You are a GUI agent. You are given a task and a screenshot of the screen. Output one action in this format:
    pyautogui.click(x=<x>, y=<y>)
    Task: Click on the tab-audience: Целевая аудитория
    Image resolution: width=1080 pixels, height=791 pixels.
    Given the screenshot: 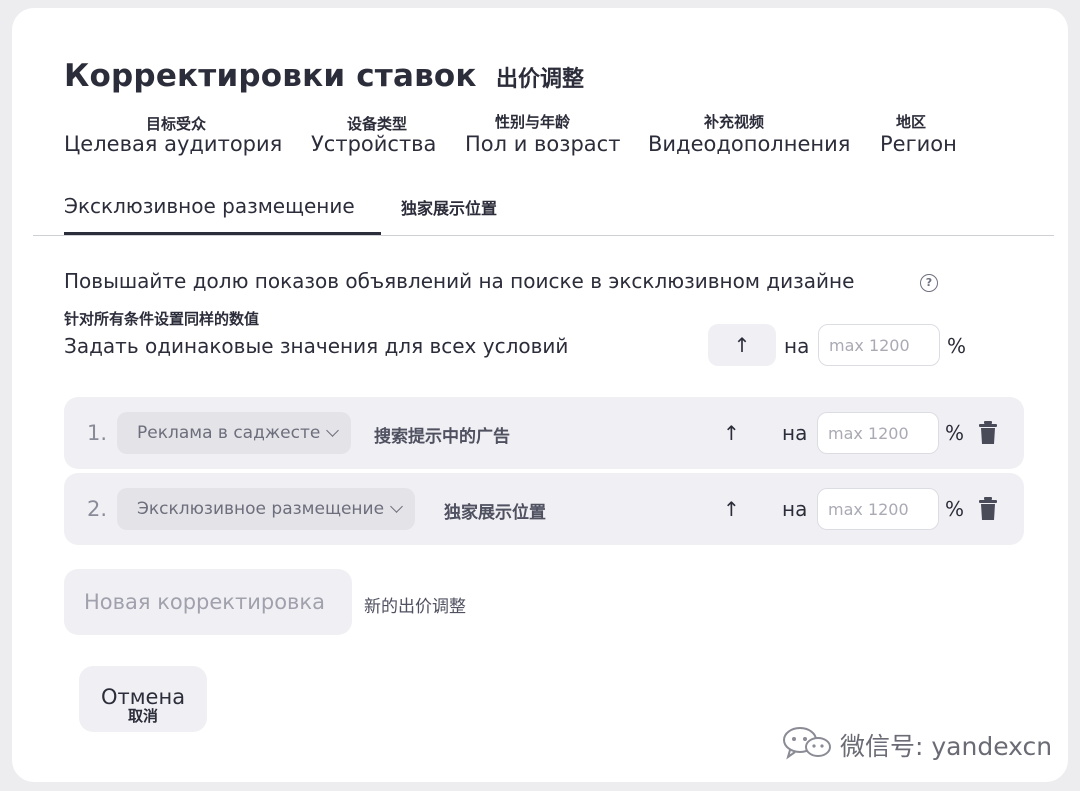 What is the action you would take?
    pyautogui.click(x=173, y=144)
    